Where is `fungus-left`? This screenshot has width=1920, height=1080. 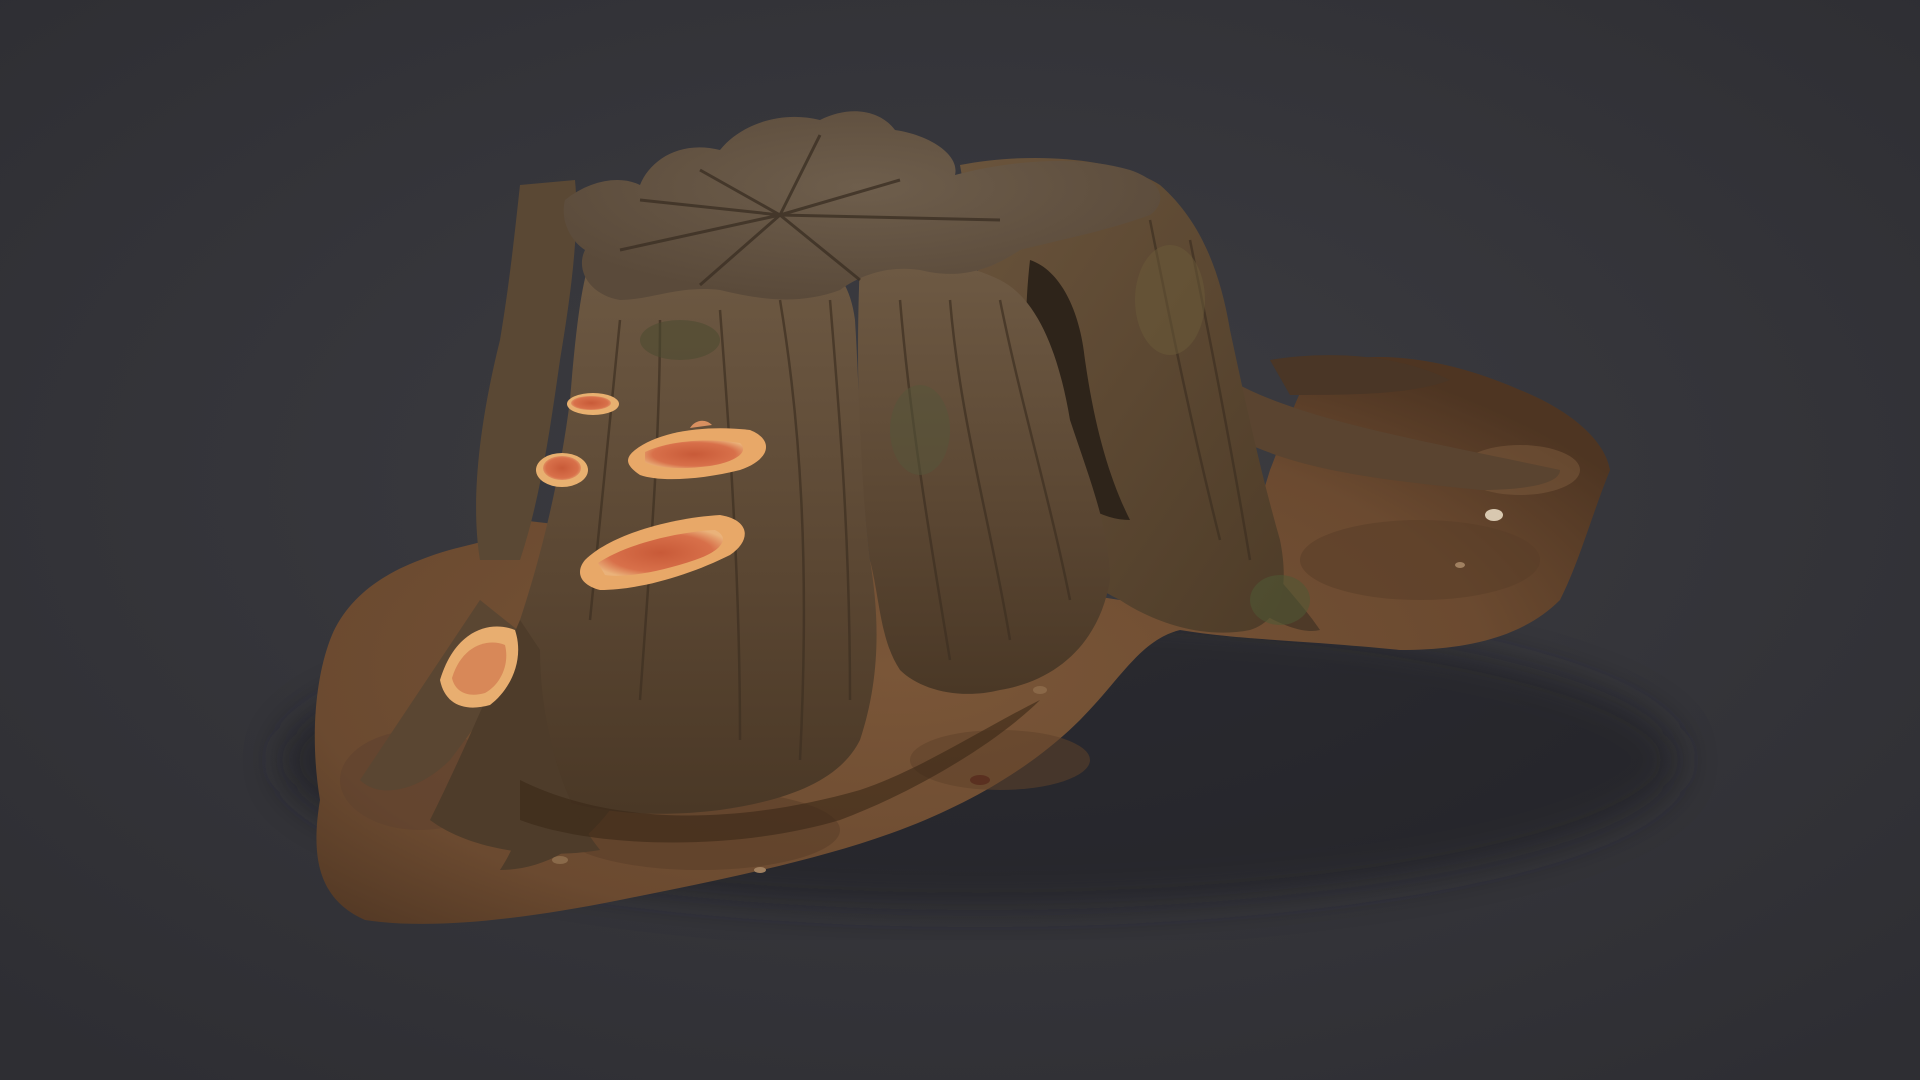
fungus-left is located at coordinates (562, 470).